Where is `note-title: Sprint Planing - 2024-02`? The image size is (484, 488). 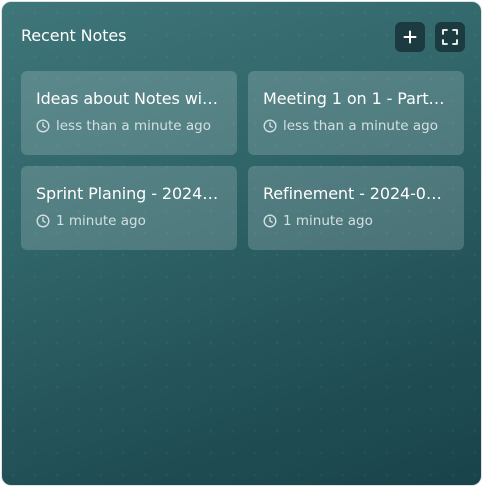
note-title: Sprint Planing - 2024-02 is located at coordinates (129, 193).